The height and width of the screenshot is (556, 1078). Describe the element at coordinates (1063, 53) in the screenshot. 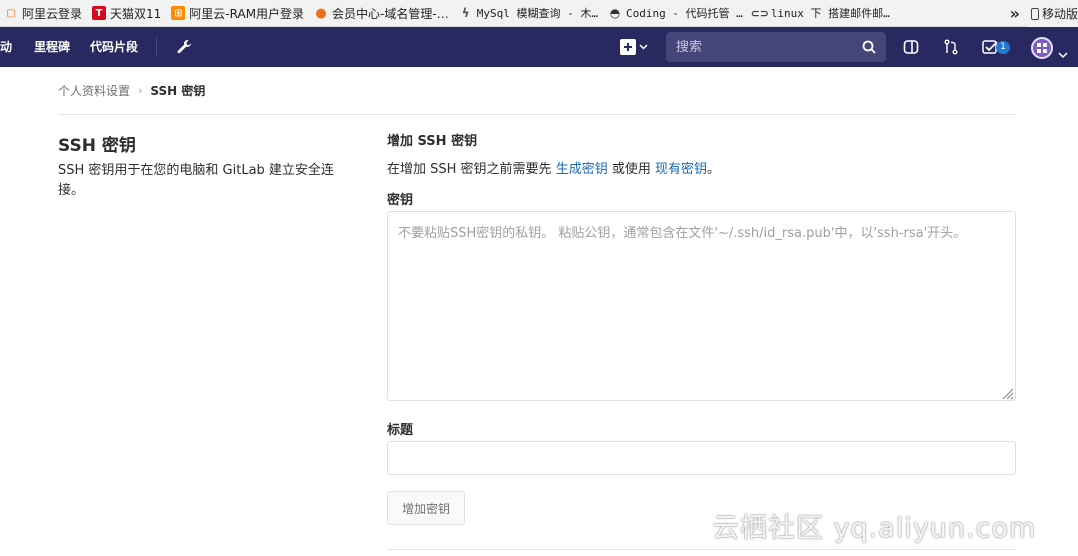

I see `avatar-chevron-down-icon` at that location.